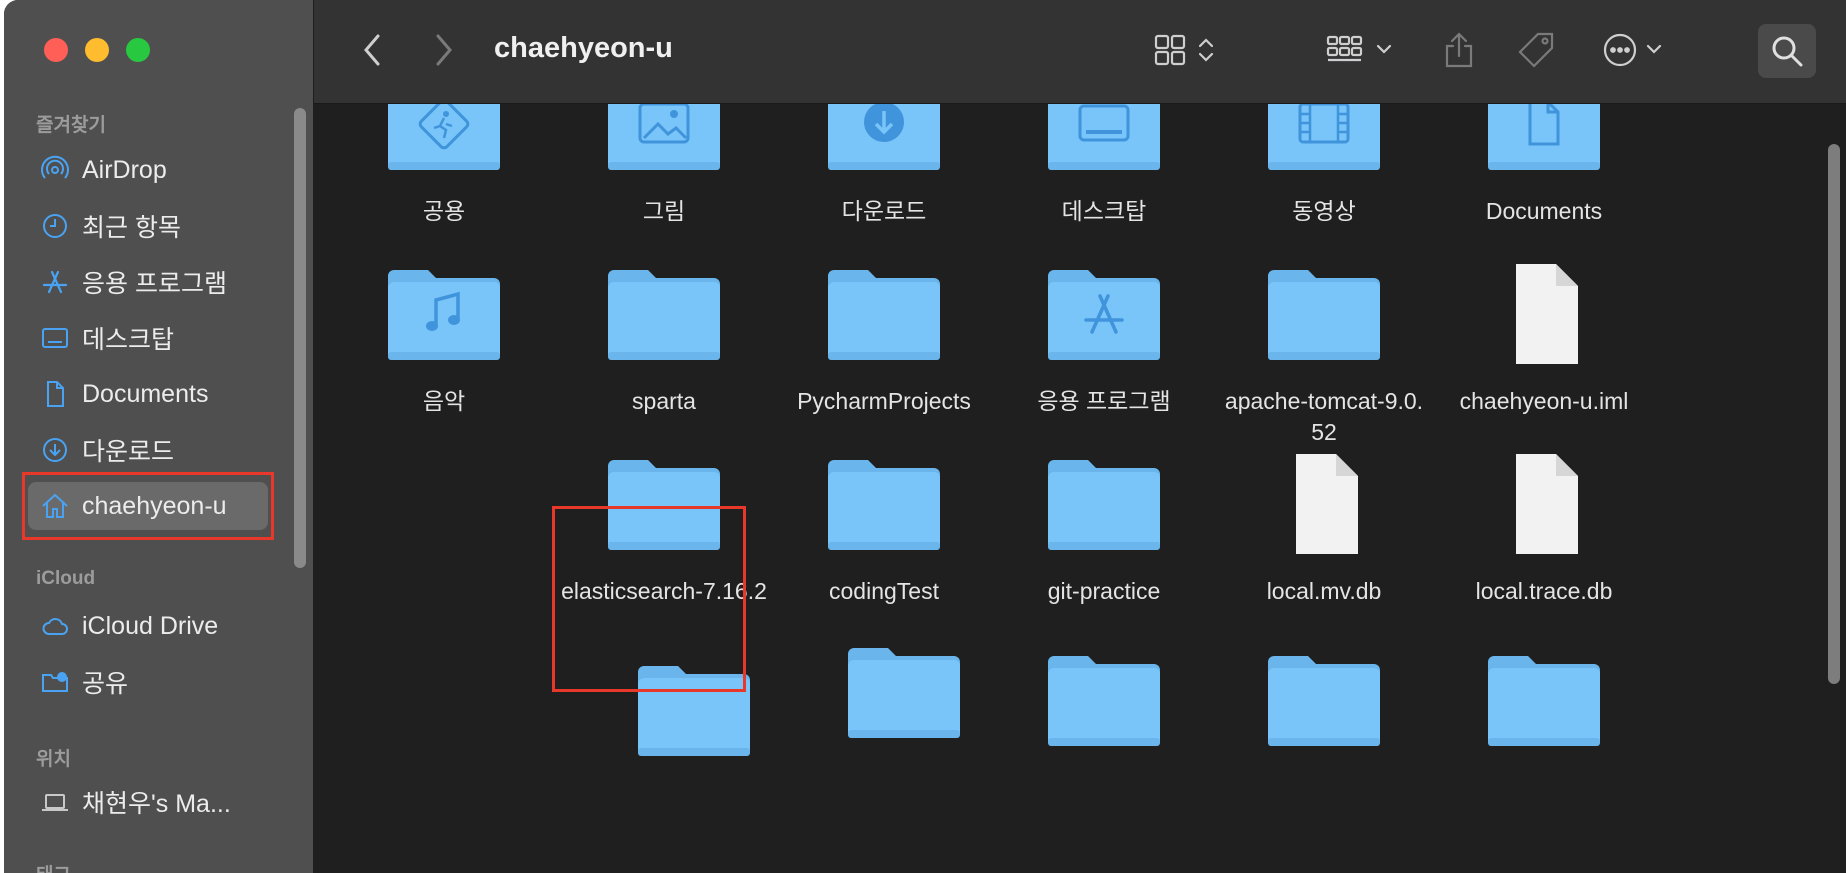 The height and width of the screenshot is (873, 1846). I want to click on sidebar-item-label: iCloud Drive, so click(150, 625).